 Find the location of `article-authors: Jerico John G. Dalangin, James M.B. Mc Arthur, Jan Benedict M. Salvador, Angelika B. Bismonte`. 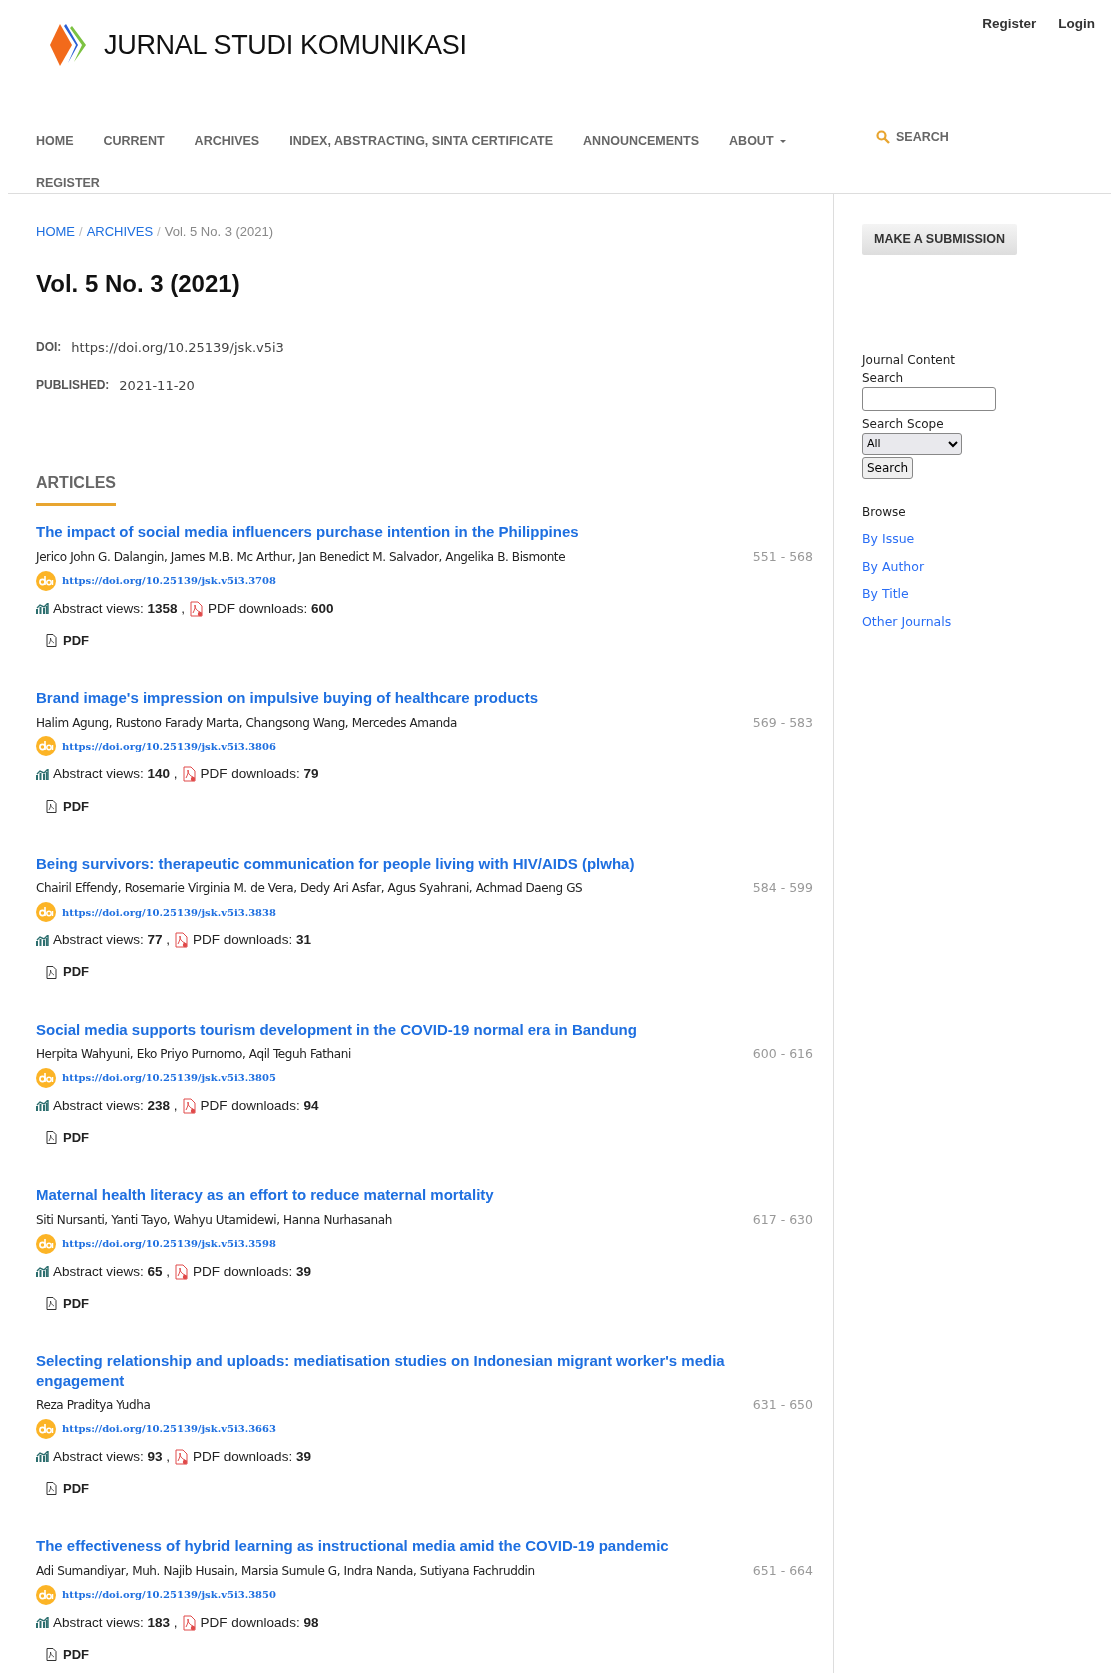

article-authors: Jerico John G. Dalangin, James M.B. Mc Arthur, Jan Benedict M. Salvador, Angelika B. Bismonte is located at coordinates (301, 557).